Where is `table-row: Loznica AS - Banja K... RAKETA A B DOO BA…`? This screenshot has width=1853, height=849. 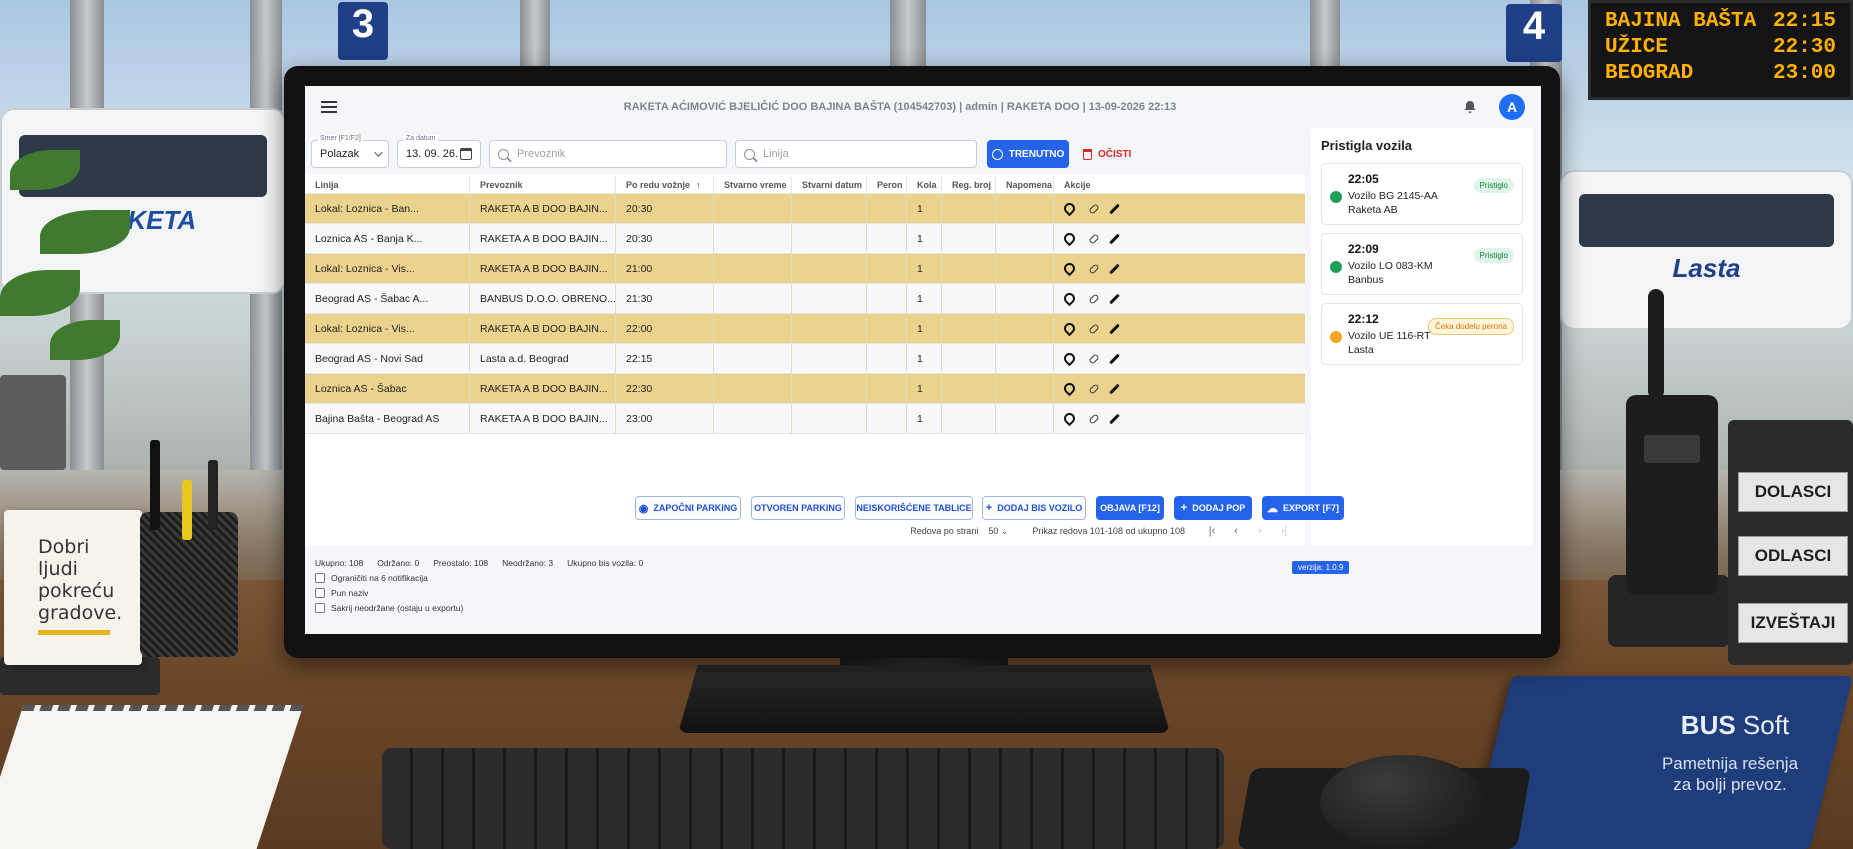 table-row: Loznica AS - Banja K... RAKETA A B DOO BA… is located at coordinates (805, 238).